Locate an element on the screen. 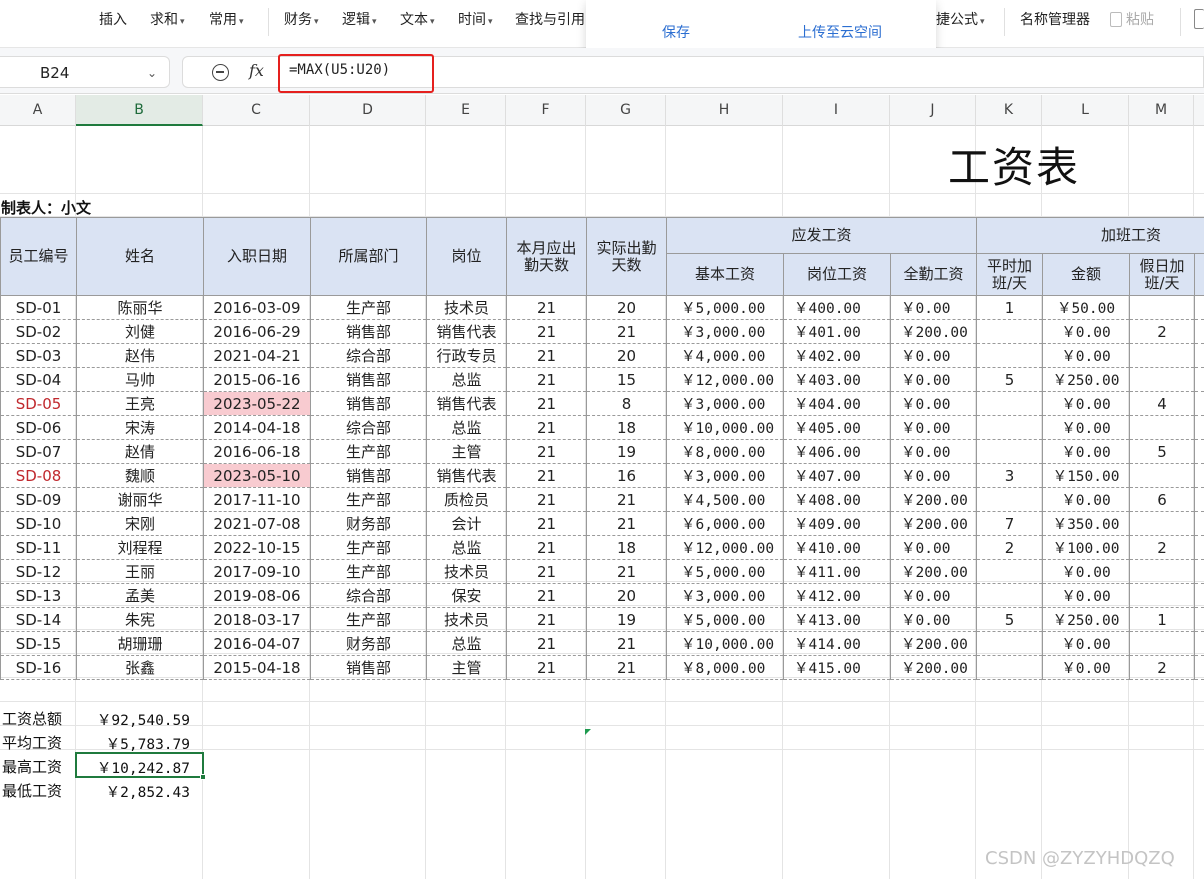  cell-post-pay: ￥414.00 is located at coordinates (837, 643).